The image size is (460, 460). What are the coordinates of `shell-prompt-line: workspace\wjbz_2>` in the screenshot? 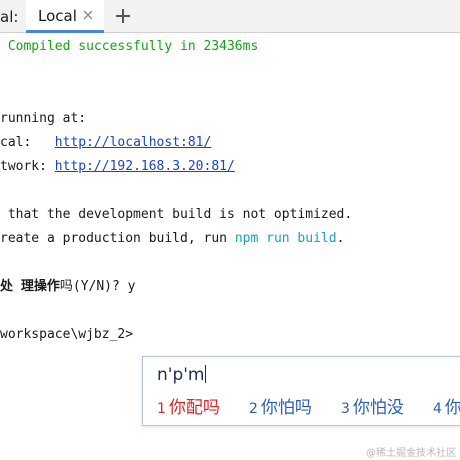 It's located at (67, 334).